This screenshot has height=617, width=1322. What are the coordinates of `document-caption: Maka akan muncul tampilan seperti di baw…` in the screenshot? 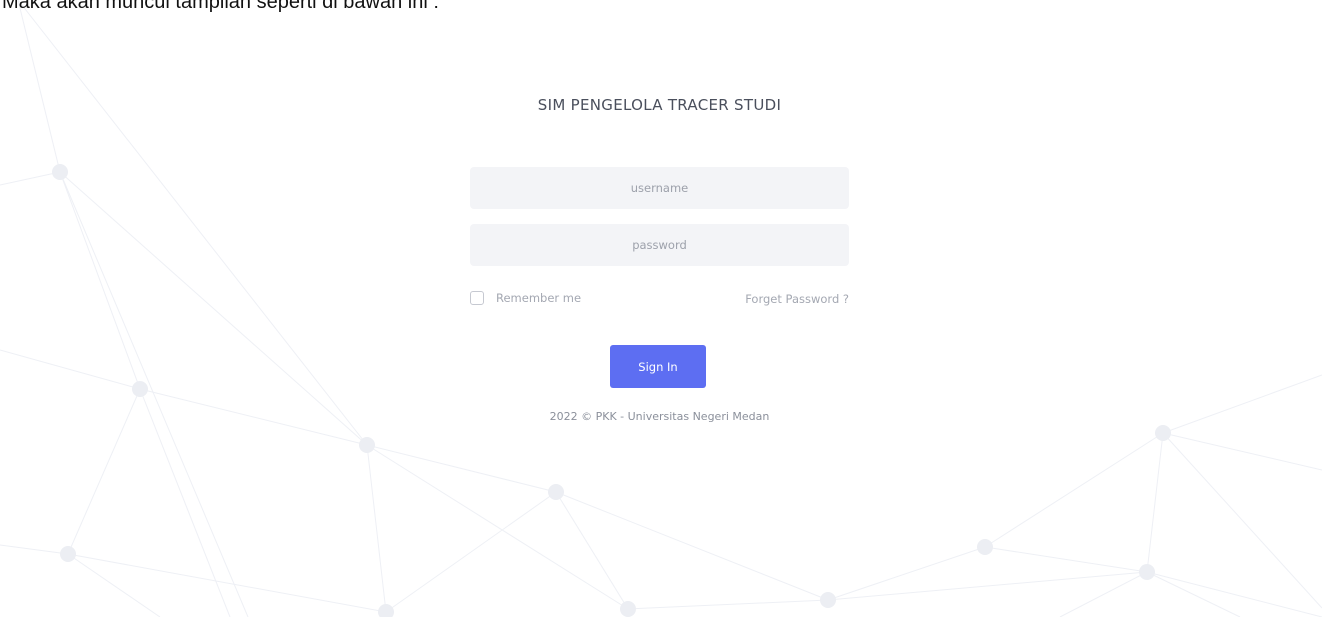 It's located at (220, 6).